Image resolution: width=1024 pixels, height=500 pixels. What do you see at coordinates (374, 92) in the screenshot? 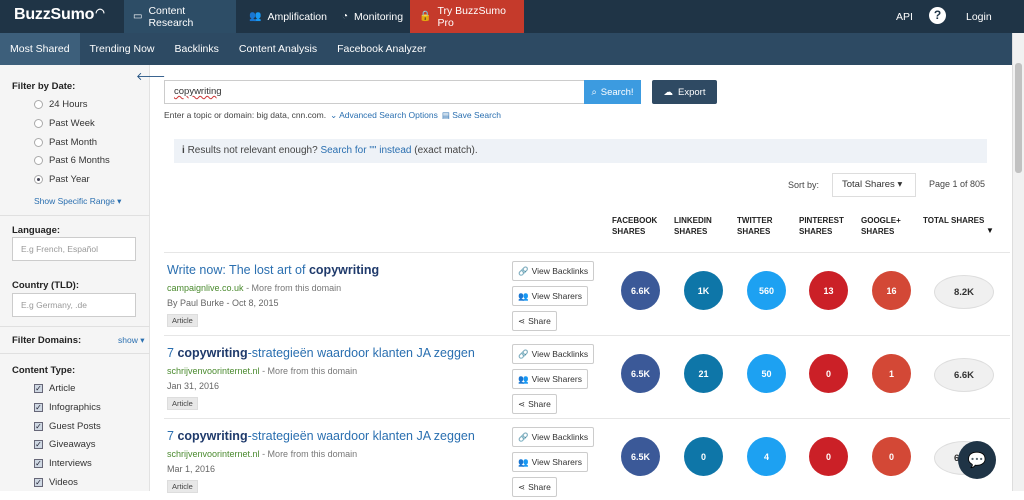
I see `search-input: copywriting` at bounding box center [374, 92].